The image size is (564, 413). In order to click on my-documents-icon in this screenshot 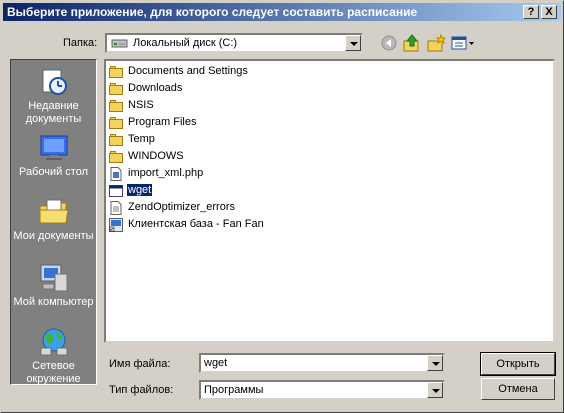, I will do `click(54, 212)`.